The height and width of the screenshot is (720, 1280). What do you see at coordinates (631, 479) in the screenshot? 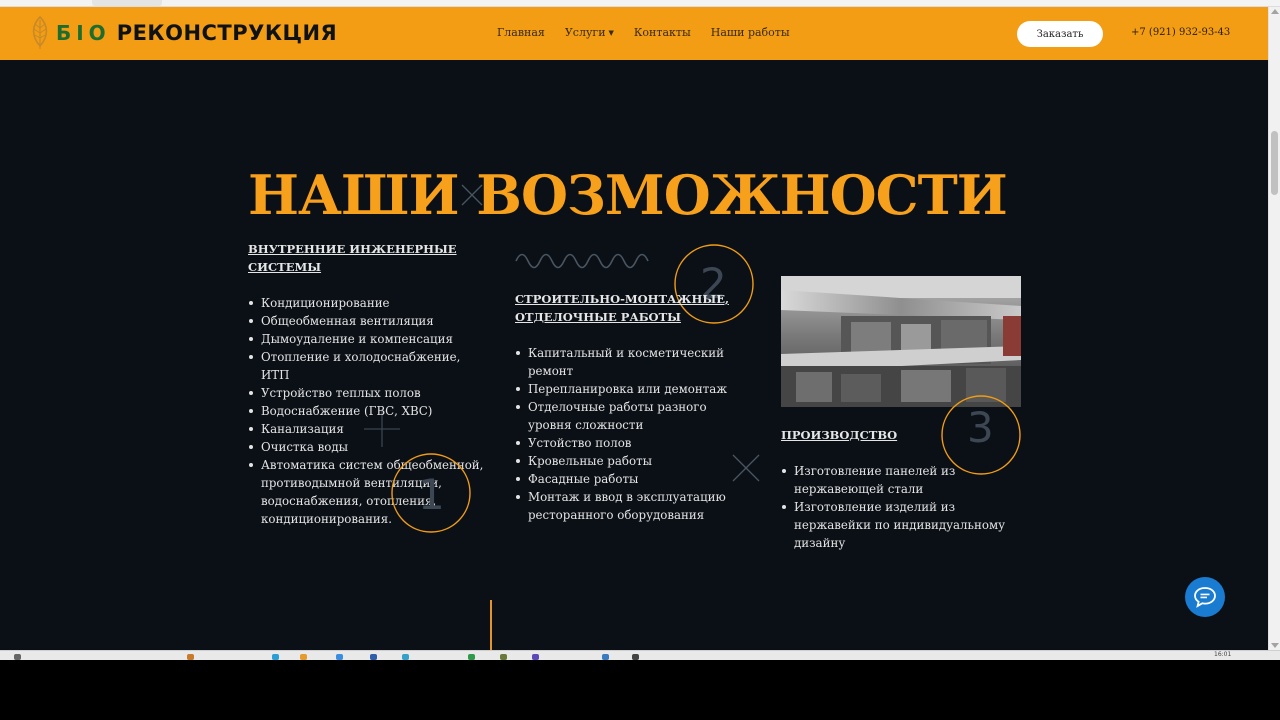
I see `list-item: Фасадные работы` at bounding box center [631, 479].